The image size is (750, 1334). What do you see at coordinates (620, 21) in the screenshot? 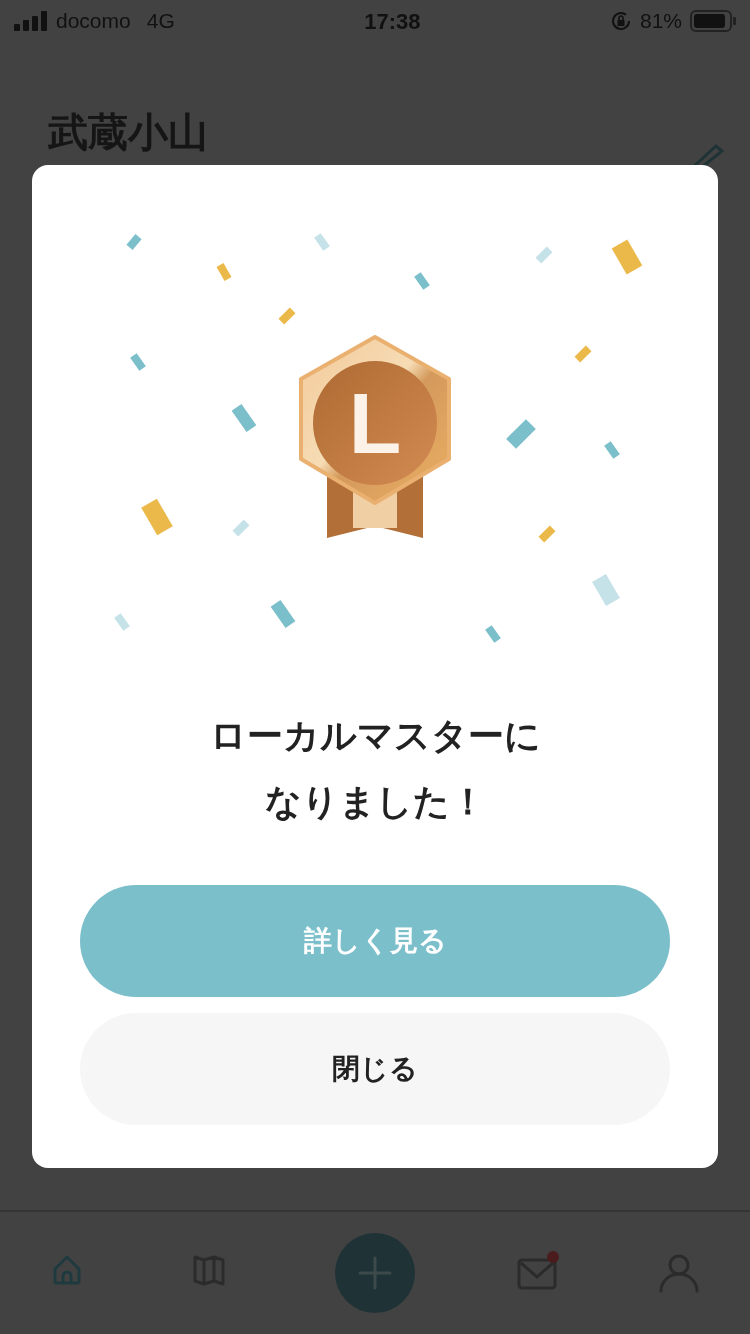
I see `rotation-lock-icon` at bounding box center [620, 21].